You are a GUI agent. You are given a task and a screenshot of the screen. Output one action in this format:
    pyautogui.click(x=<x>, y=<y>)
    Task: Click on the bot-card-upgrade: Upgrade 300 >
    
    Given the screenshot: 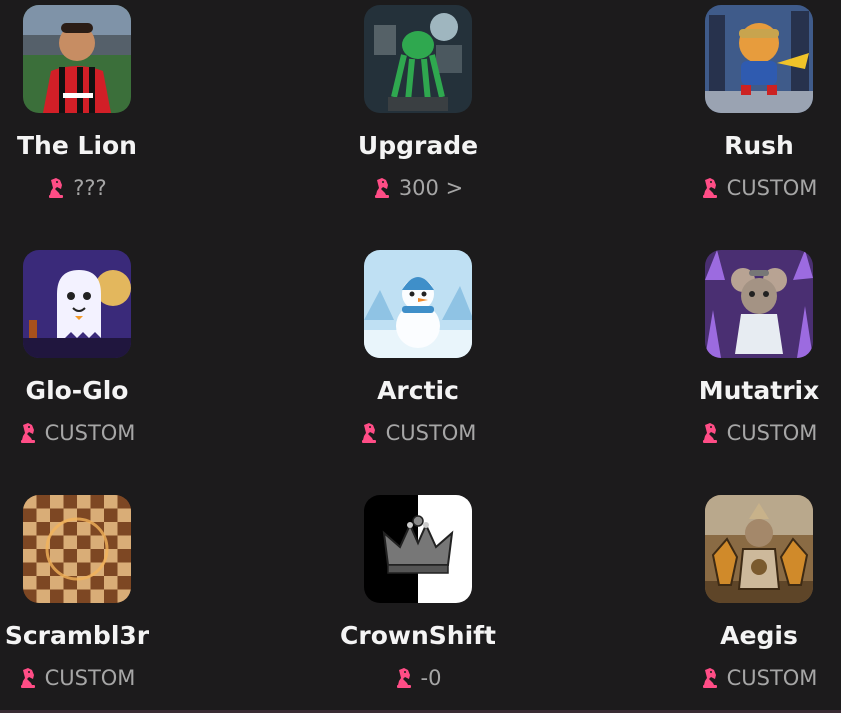 What is the action you would take?
    pyautogui.click(x=418, y=103)
    